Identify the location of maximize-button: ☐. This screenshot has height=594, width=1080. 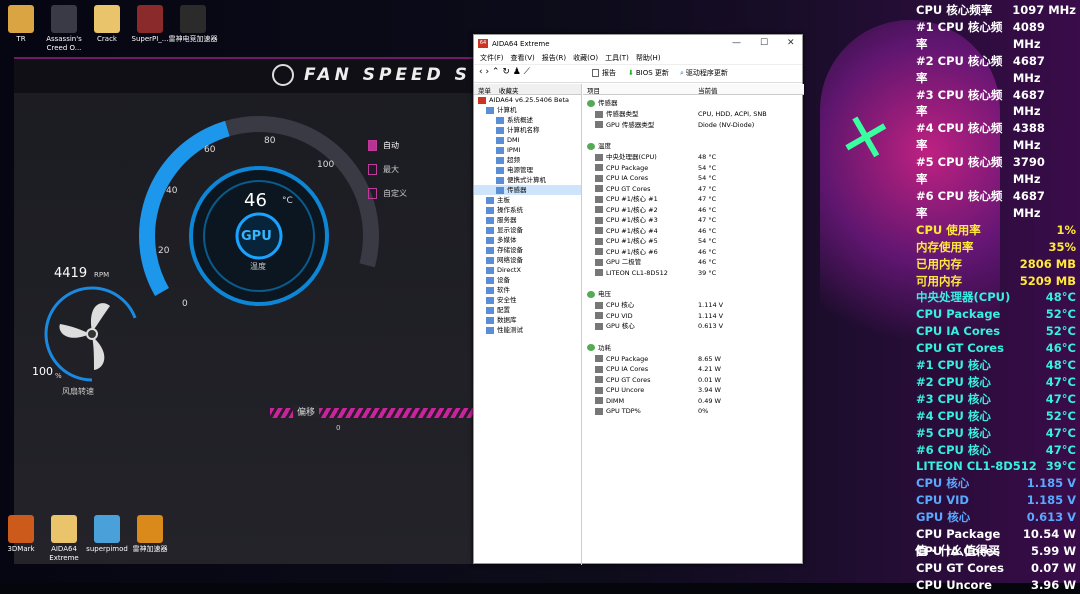
(764, 43).